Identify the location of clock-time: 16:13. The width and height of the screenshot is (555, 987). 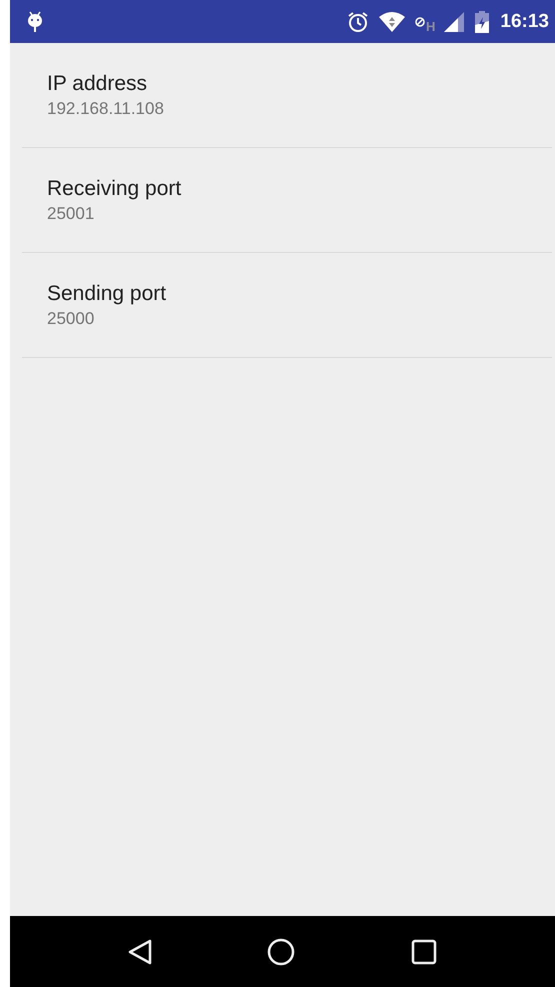
(524, 21).